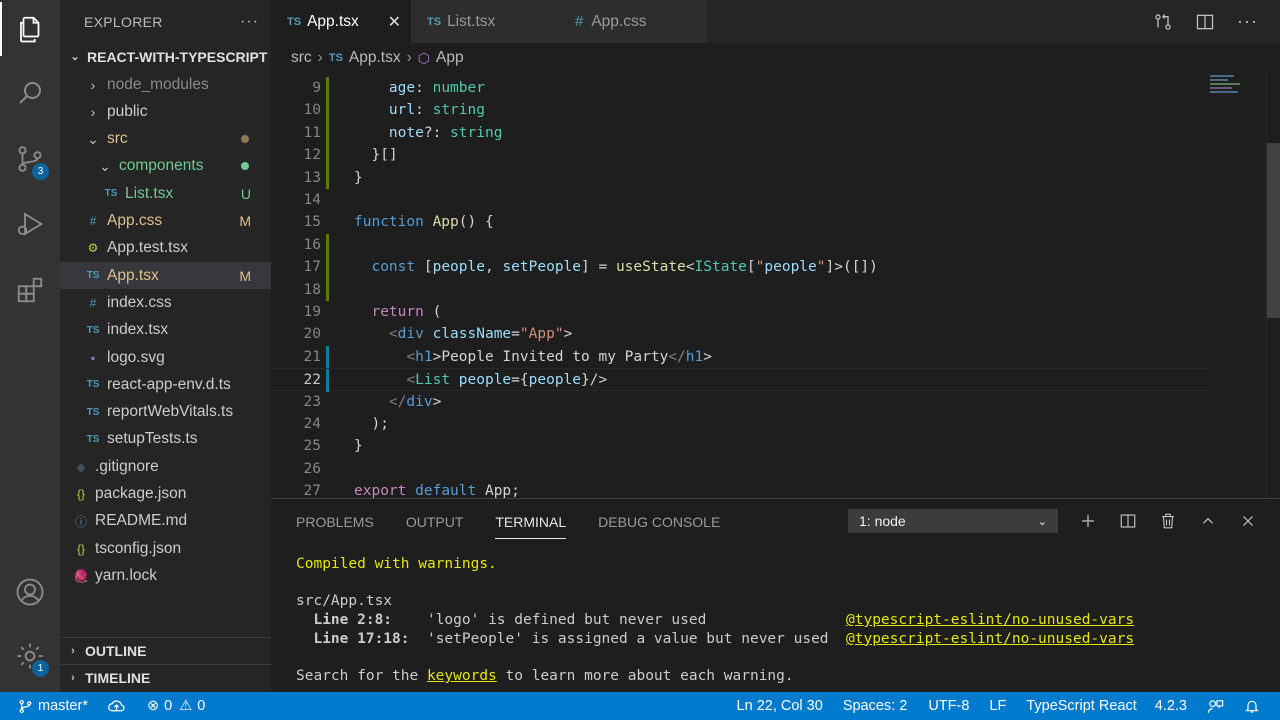 The image size is (1280, 720). I want to click on code-line: 14, so click(741, 200).